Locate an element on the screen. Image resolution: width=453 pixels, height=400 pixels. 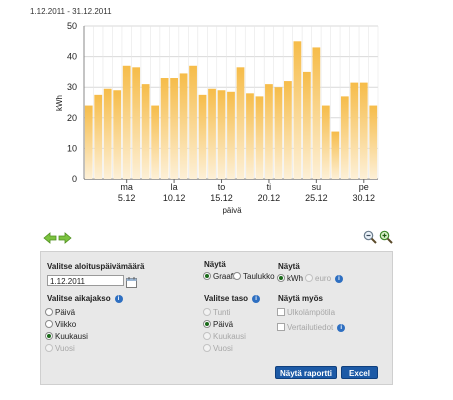
level-label: Valitse taso i is located at coordinates (232, 298).